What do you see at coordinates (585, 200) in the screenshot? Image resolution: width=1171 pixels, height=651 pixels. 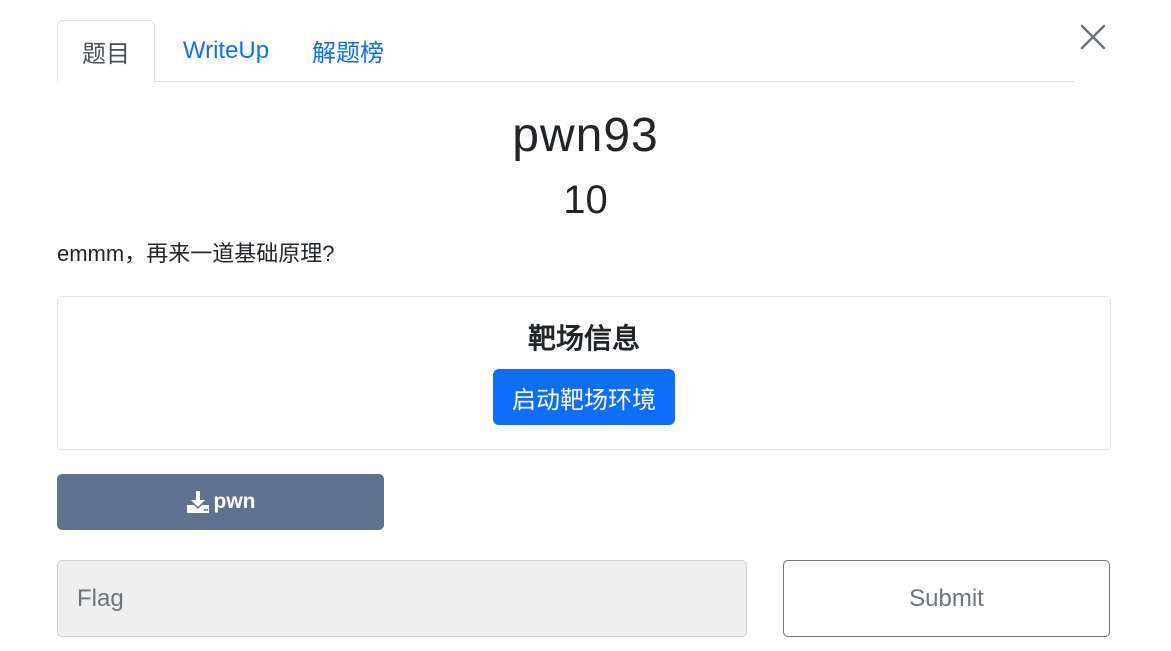 I see `challenge-points: 10` at bounding box center [585, 200].